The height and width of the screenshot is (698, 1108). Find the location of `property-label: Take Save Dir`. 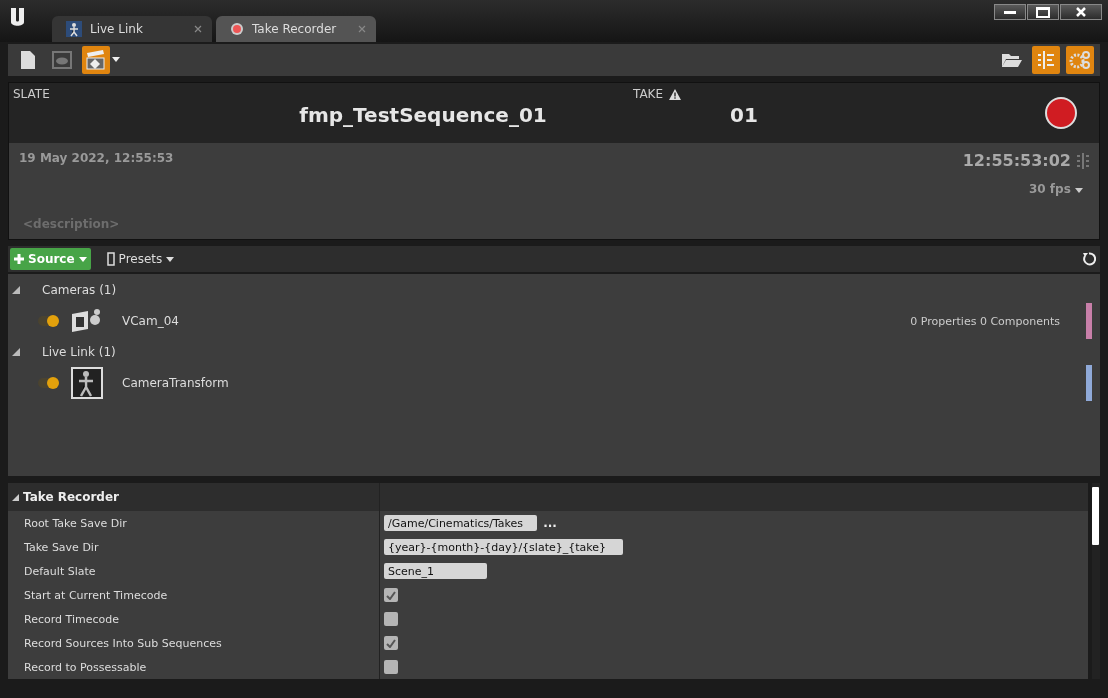

property-label: Take Save Dir is located at coordinates (194, 547).